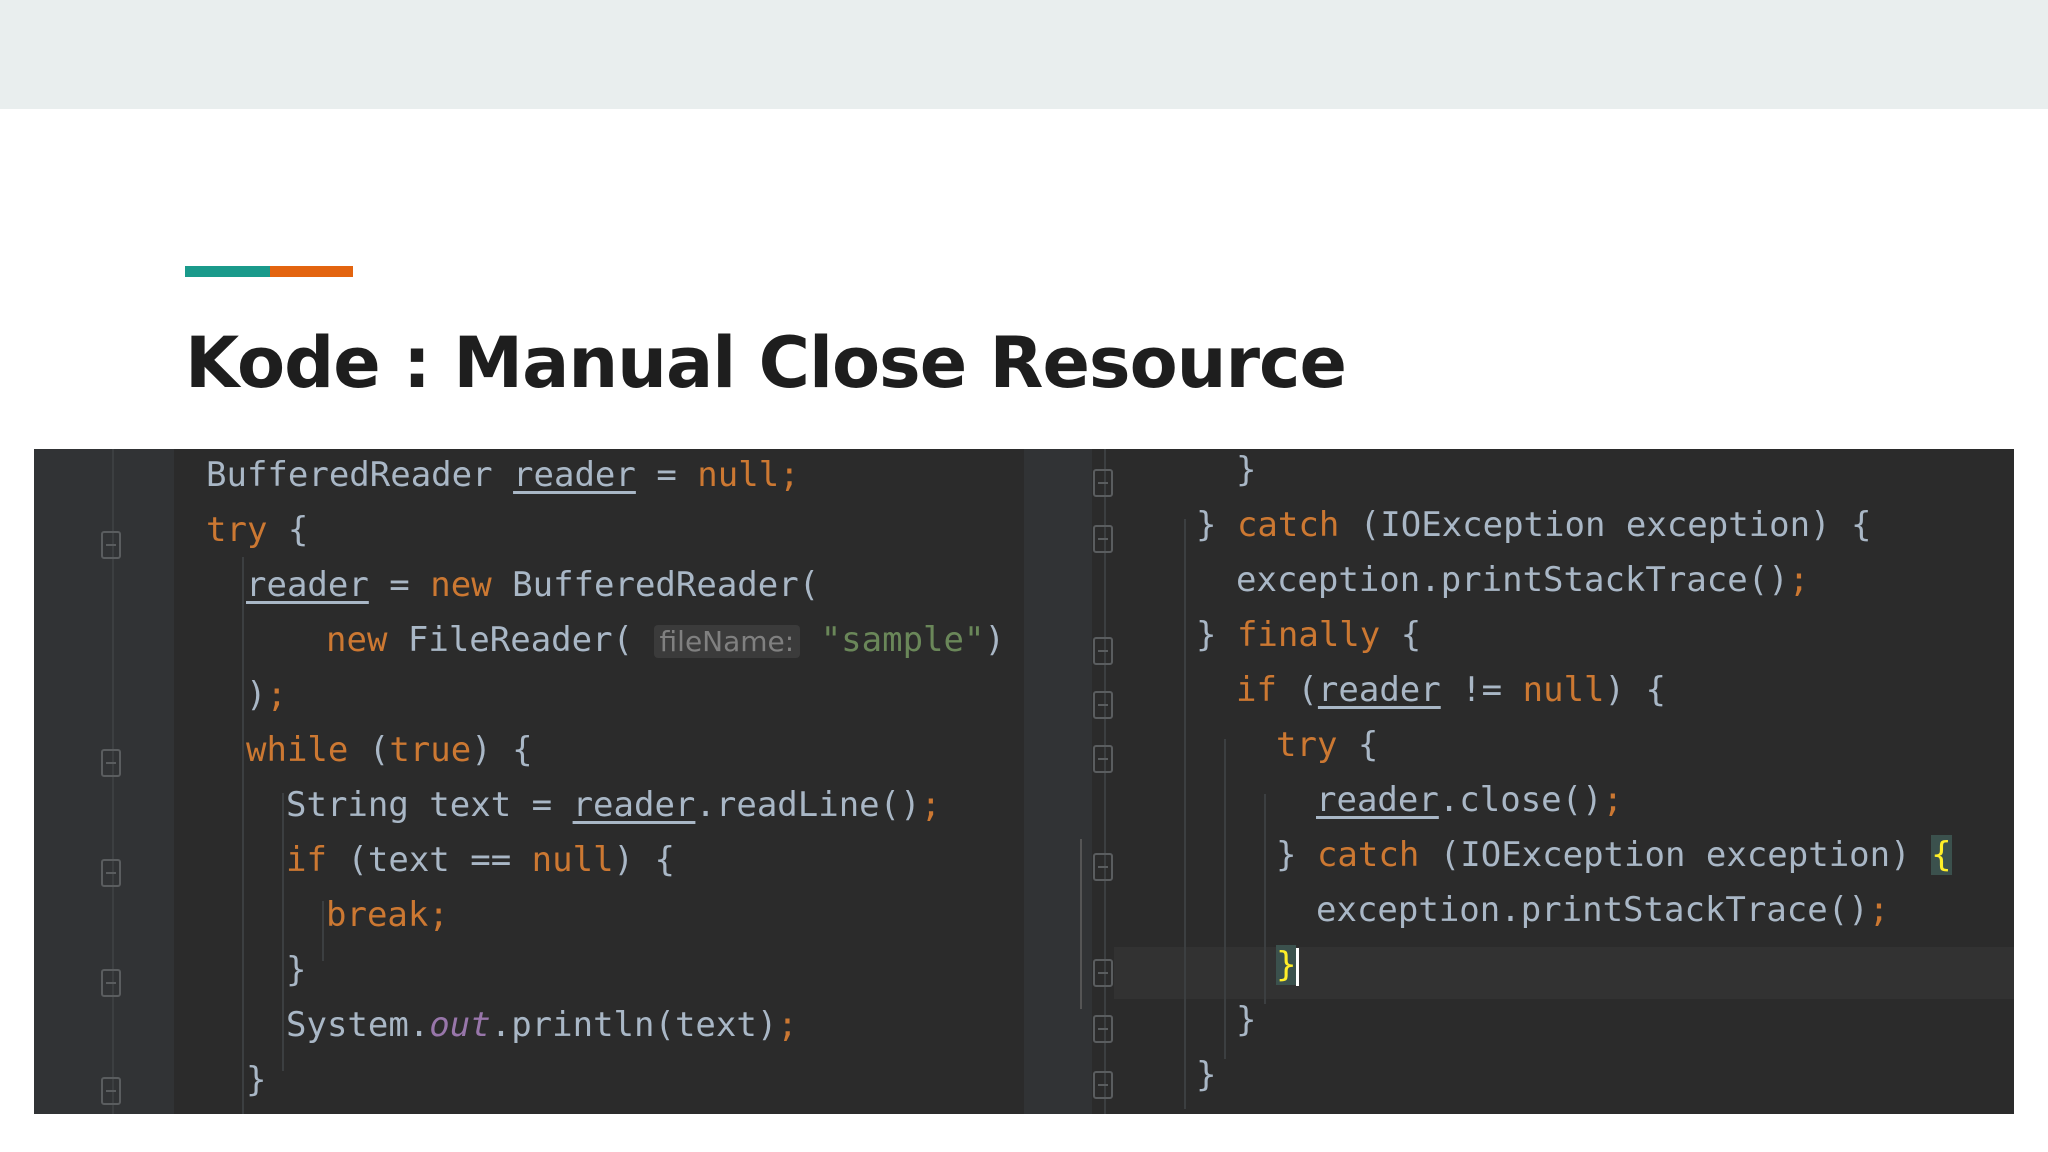 This screenshot has height=1152, width=2048. Describe the element at coordinates (266, 695) in the screenshot. I see `code-line: );` at that location.